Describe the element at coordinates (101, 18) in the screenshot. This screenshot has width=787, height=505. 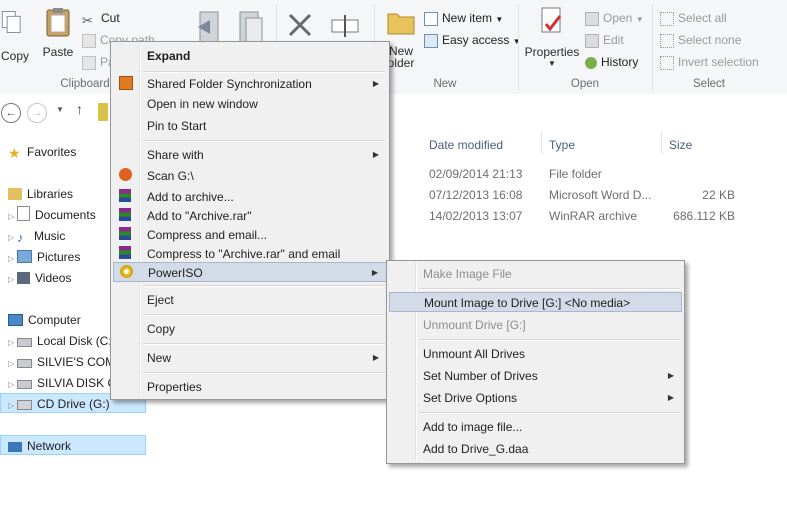
I see `cut-button: ✂ Cut` at that location.